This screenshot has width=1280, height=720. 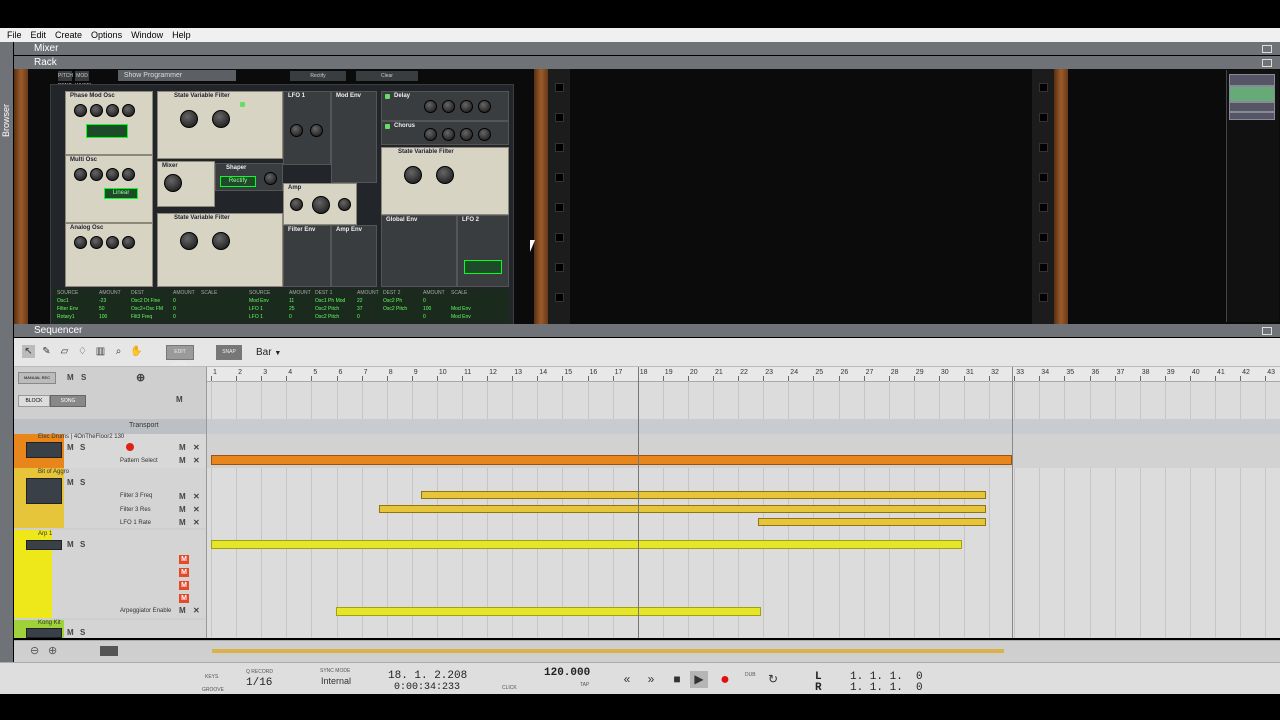 I want to click on filter3-res-knob, so click(x=445, y=175).